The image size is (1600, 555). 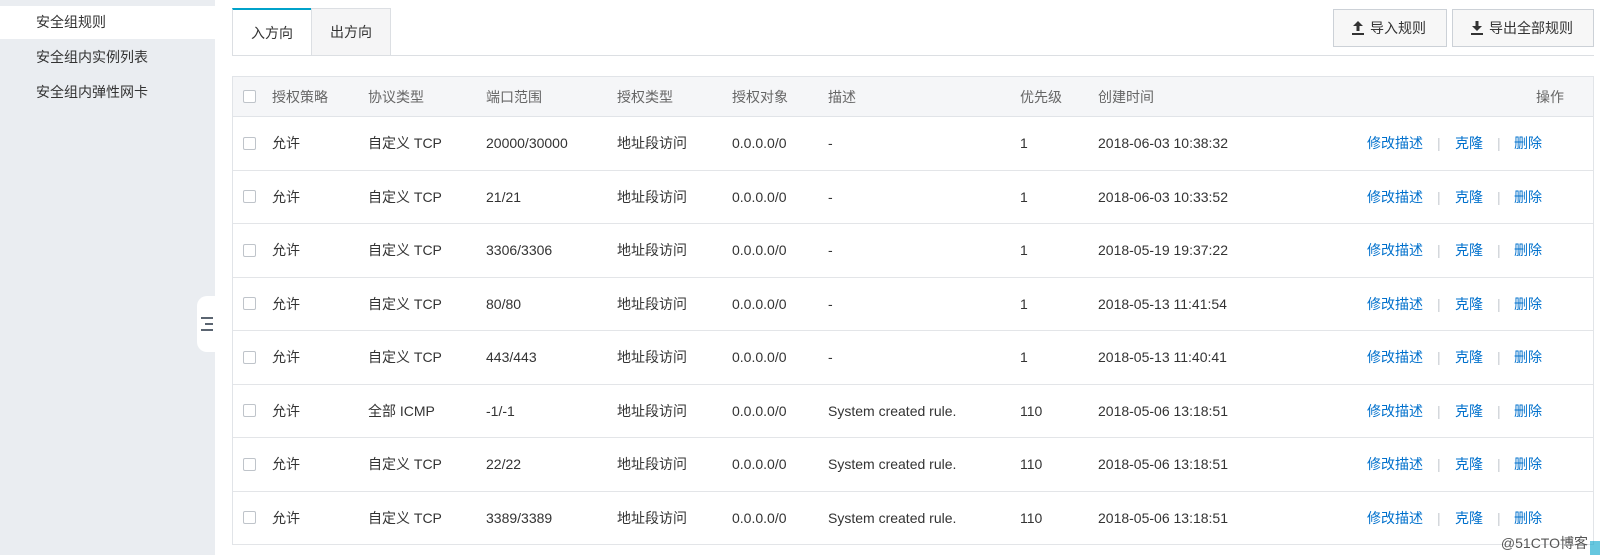 What do you see at coordinates (351, 32) in the screenshot?
I see `tab-outbound: 出方向` at bounding box center [351, 32].